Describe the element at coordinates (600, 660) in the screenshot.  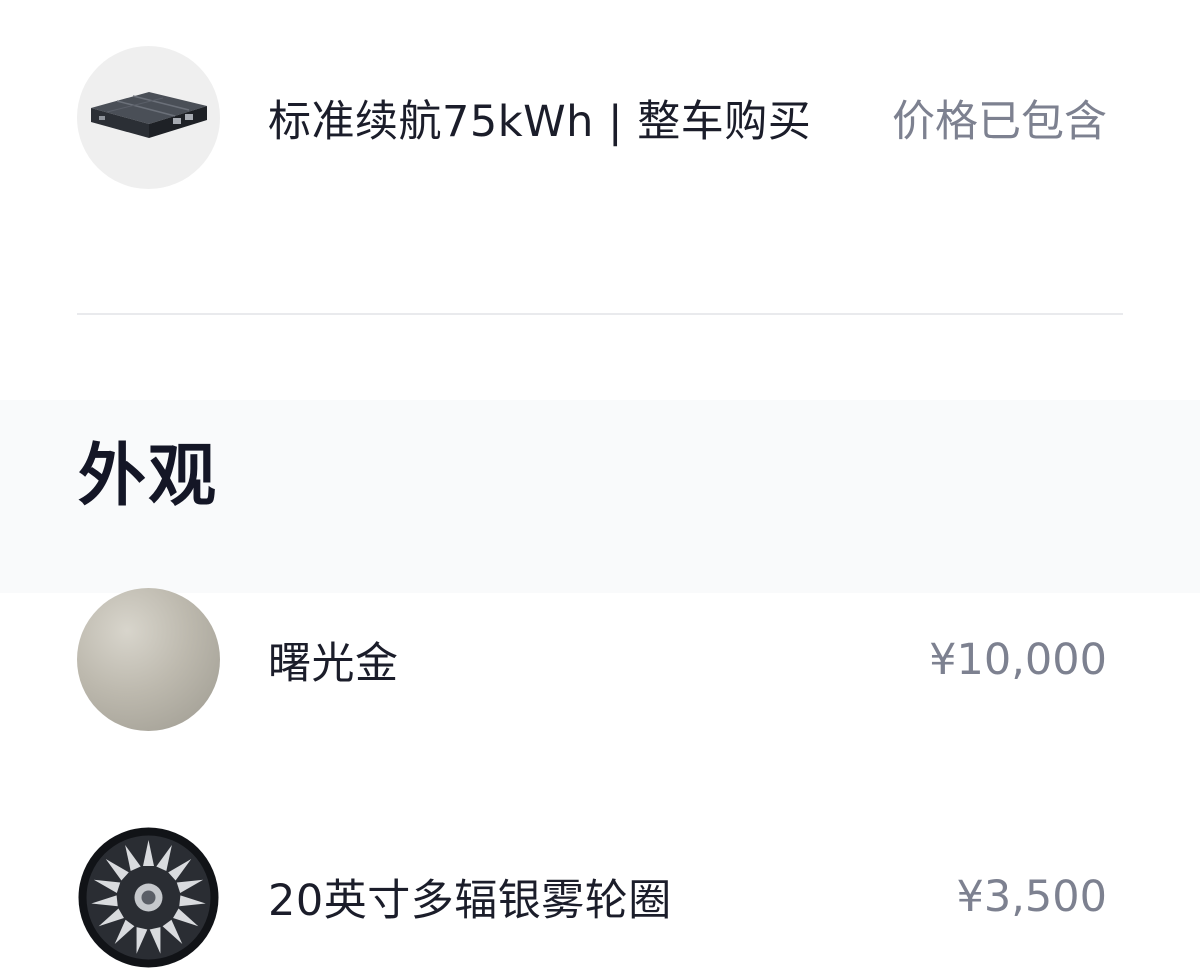
I see `exterior-color-option-row: 曙光金 ¥10,000` at that location.